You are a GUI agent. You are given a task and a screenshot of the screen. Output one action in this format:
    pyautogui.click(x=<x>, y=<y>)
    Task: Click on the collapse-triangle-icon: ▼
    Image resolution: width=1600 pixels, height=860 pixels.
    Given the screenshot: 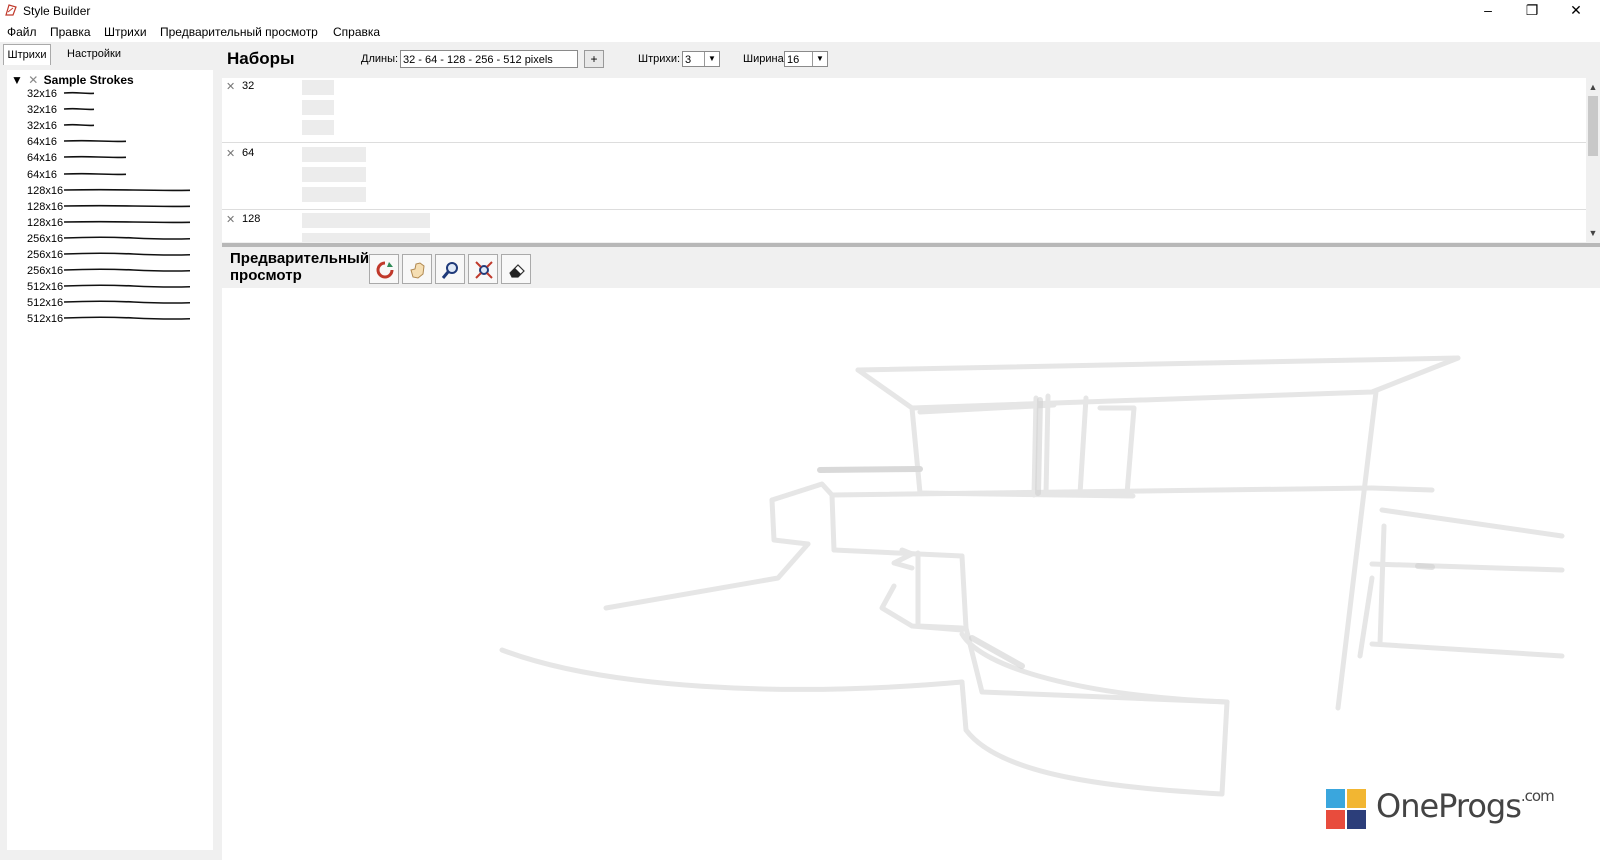 What is the action you would take?
    pyautogui.click(x=17, y=80)
    